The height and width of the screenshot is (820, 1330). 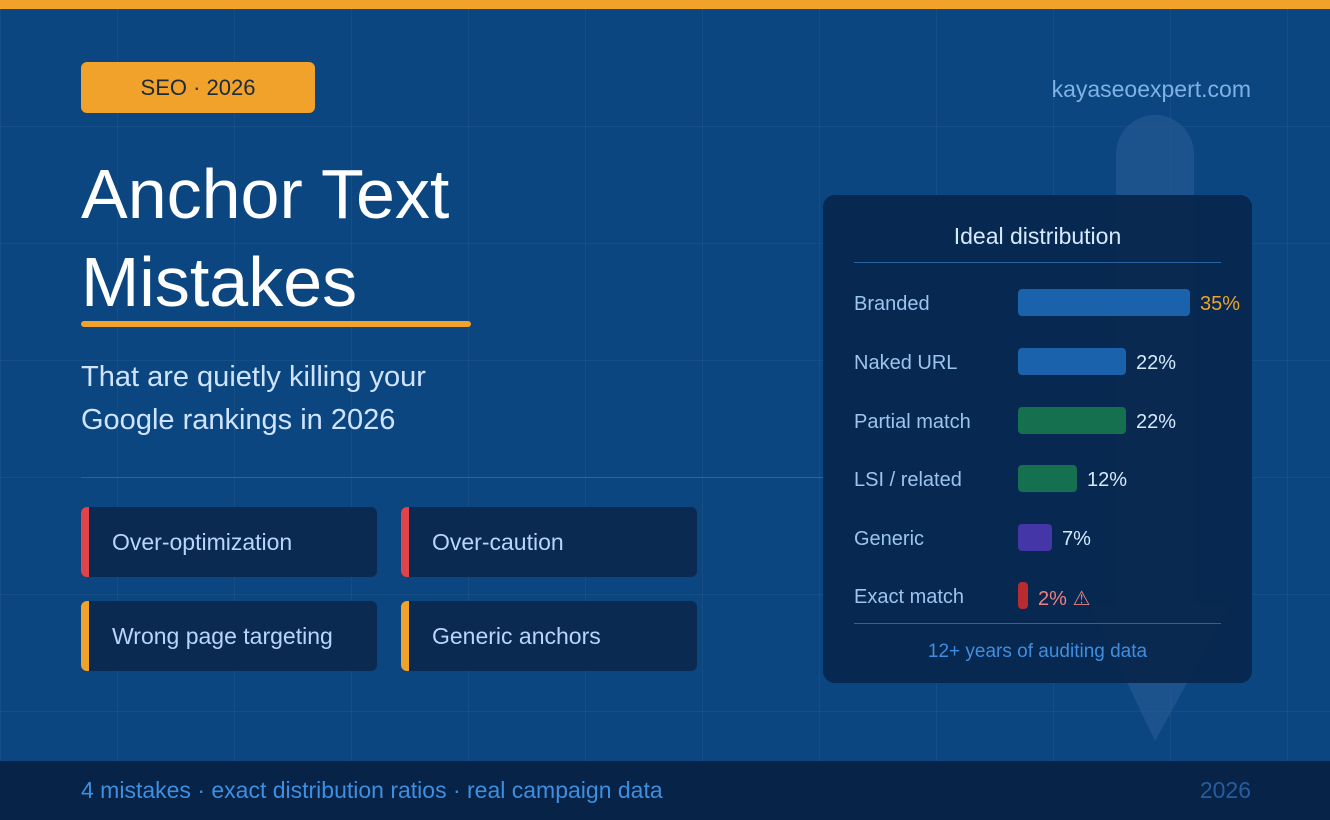 I want to click on panel-divider-bottom, so click(x=1037, y=623).